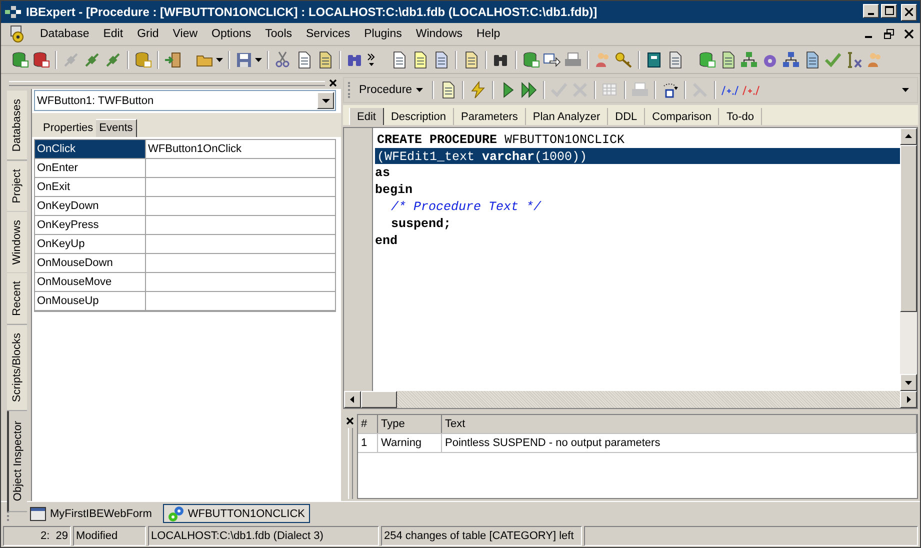 The width and height of the screenshot is (921, 548). I want to click on horizontal-scrollbar, so click(630, 399).